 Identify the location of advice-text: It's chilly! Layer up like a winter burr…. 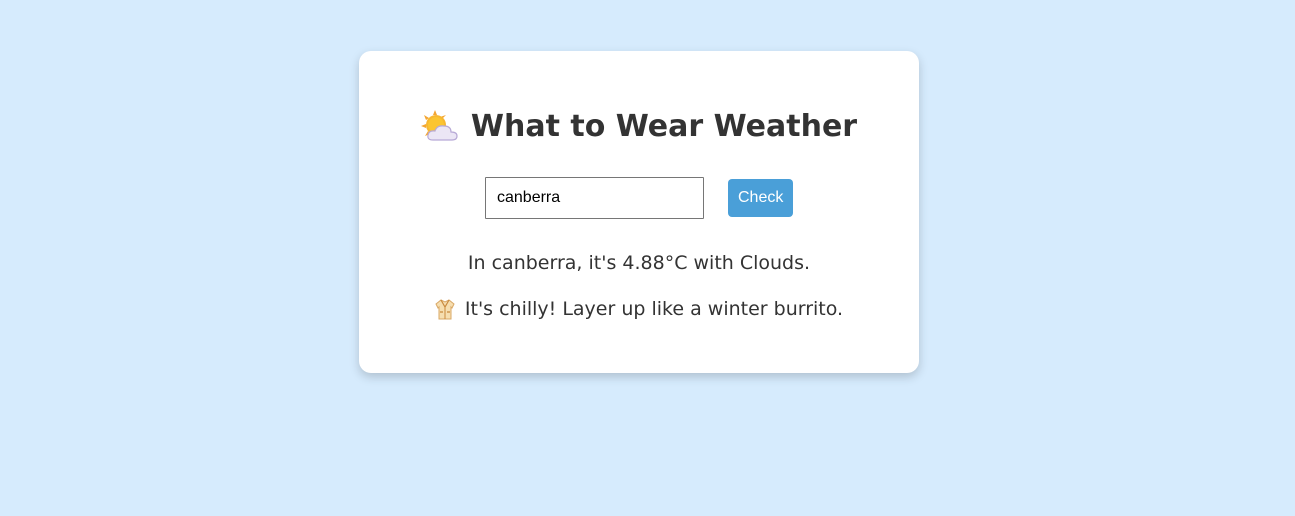
(654, 309).